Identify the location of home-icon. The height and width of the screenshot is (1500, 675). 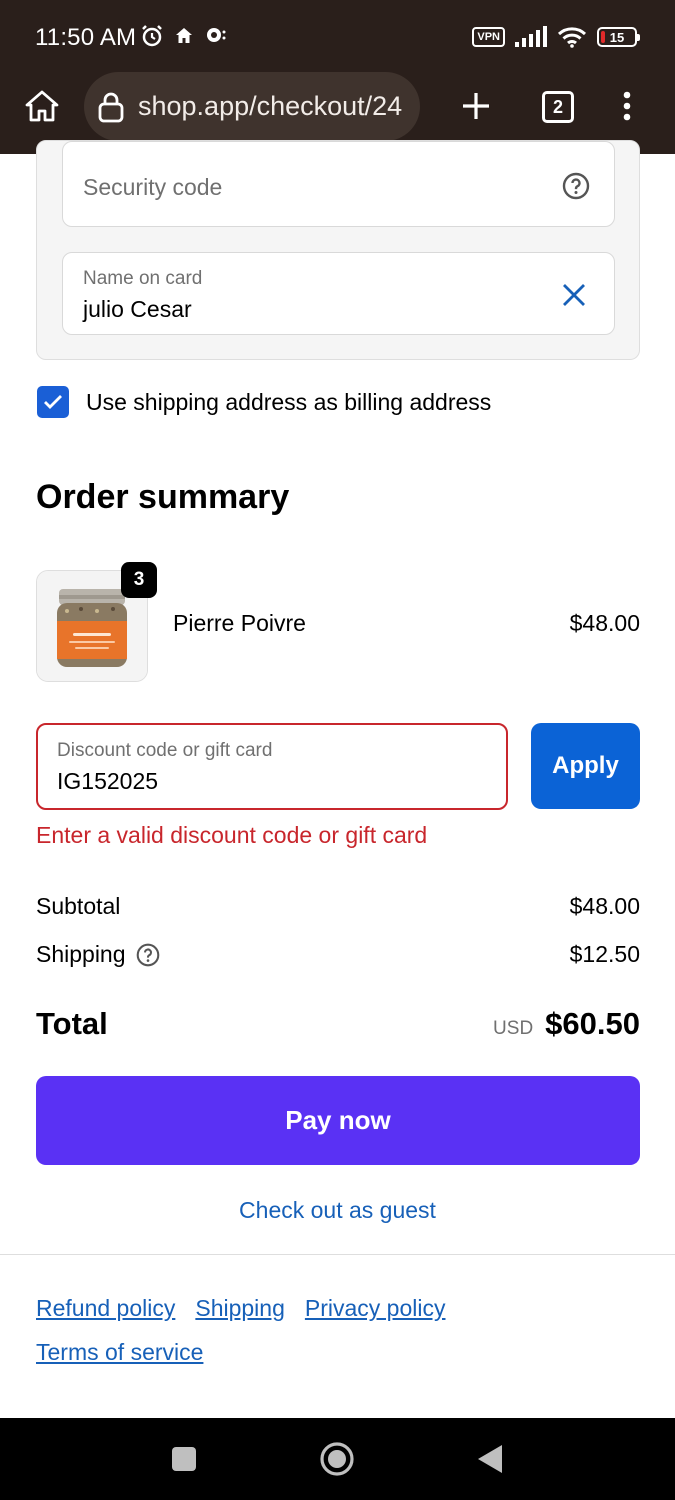
(42, 106).